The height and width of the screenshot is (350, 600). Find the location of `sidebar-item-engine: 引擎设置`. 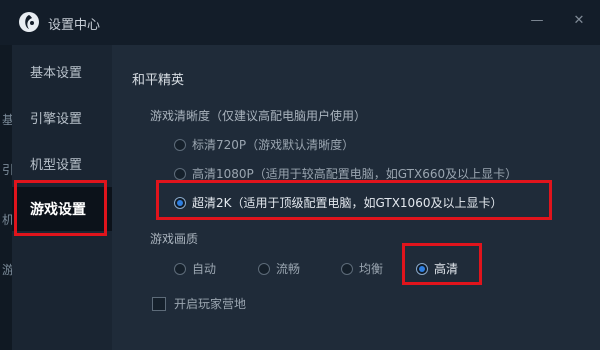

sidebar-item-engine: 引擎设置 is located at coordinates (62, 117).